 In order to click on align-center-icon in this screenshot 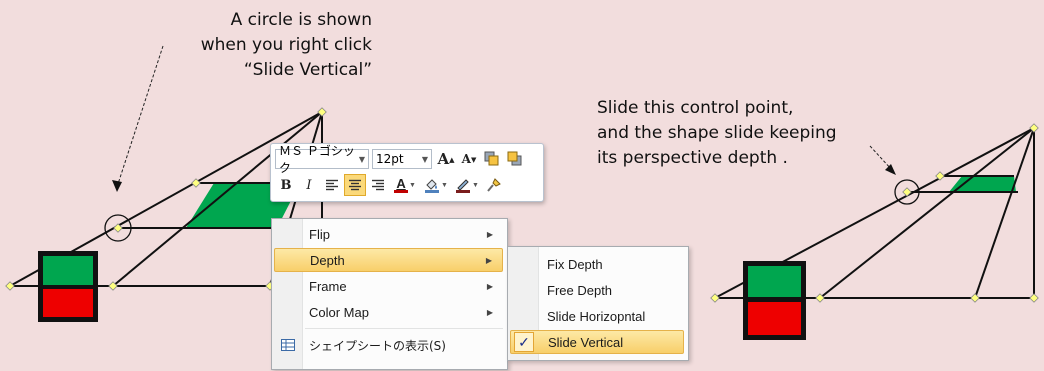, I will do `click(355, 185)`.